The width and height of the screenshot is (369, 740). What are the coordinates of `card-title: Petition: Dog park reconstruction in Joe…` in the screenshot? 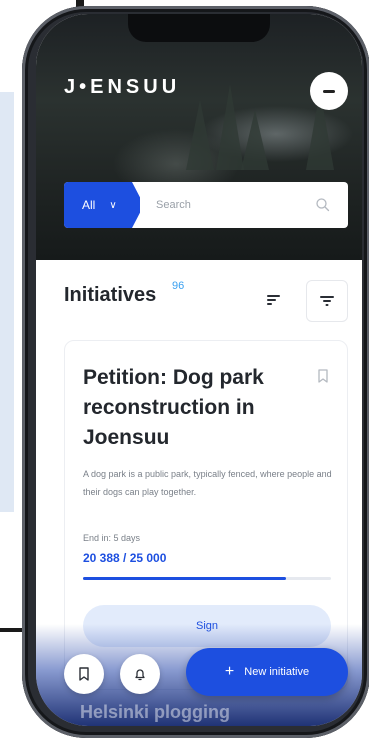 It's located at (173, 407).